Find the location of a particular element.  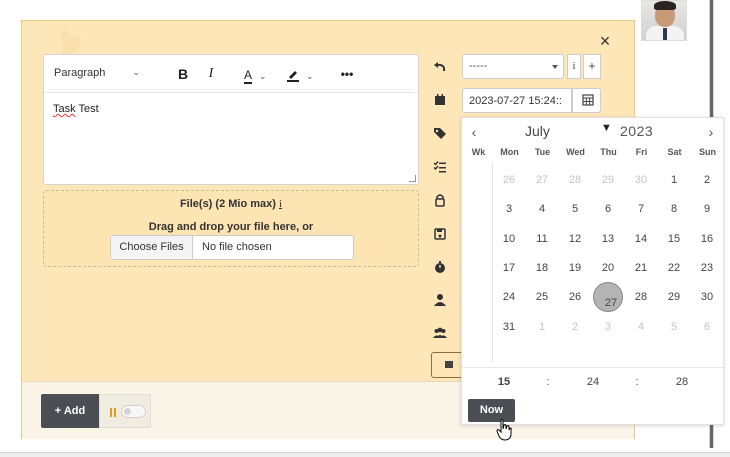

calendar-day: 16 is located at coordinates (707, 239).